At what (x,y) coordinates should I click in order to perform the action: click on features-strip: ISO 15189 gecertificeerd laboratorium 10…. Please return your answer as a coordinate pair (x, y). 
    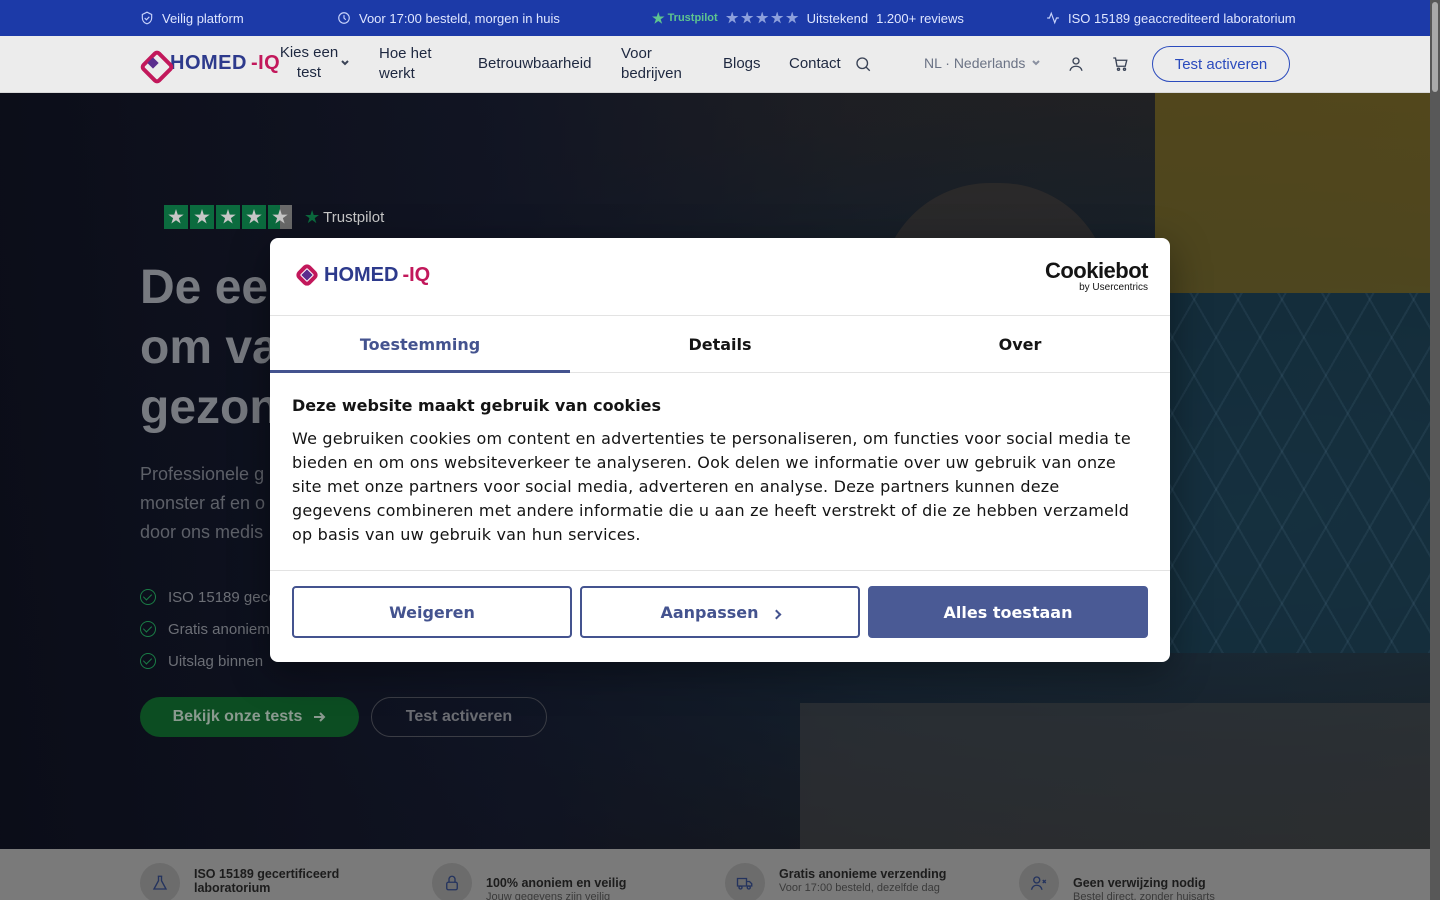
    Looking at the image, I should click on (715, 874).